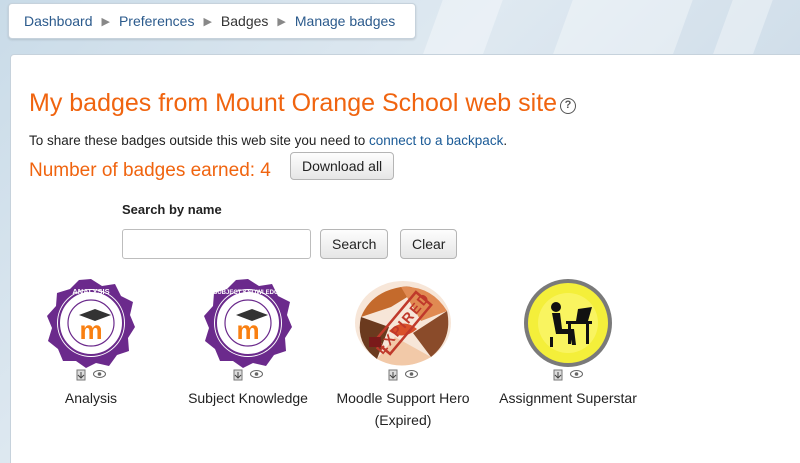  I want to click on breadcrumb-preferences: Preferences, so click(156, 21).